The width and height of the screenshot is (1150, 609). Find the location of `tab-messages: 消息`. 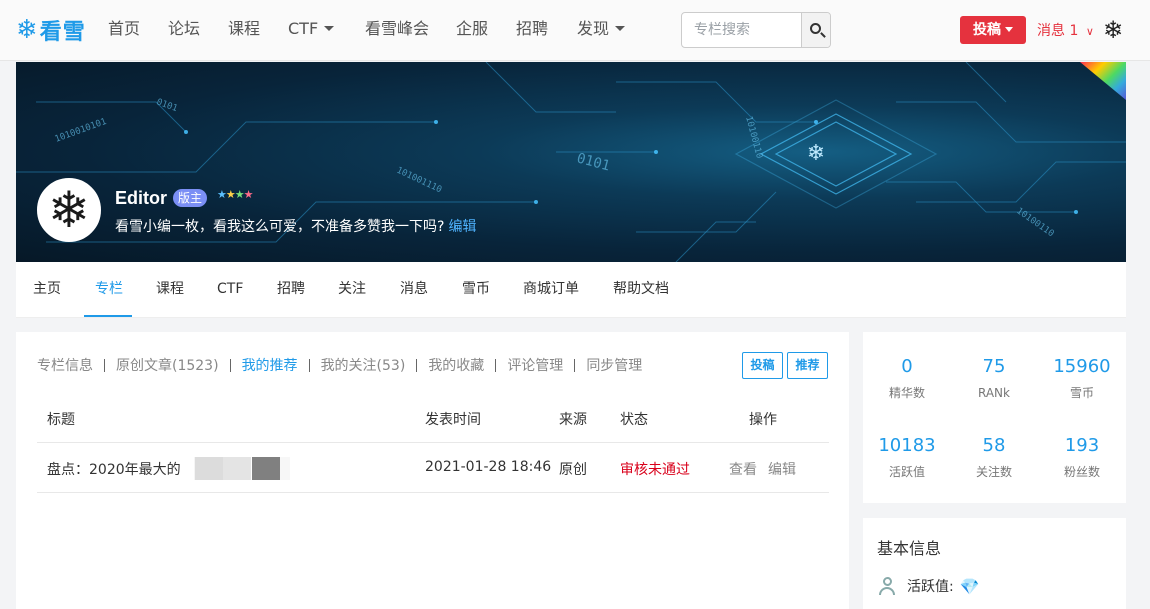

tab-messages: 消息 is located at coordinates (414, 289).